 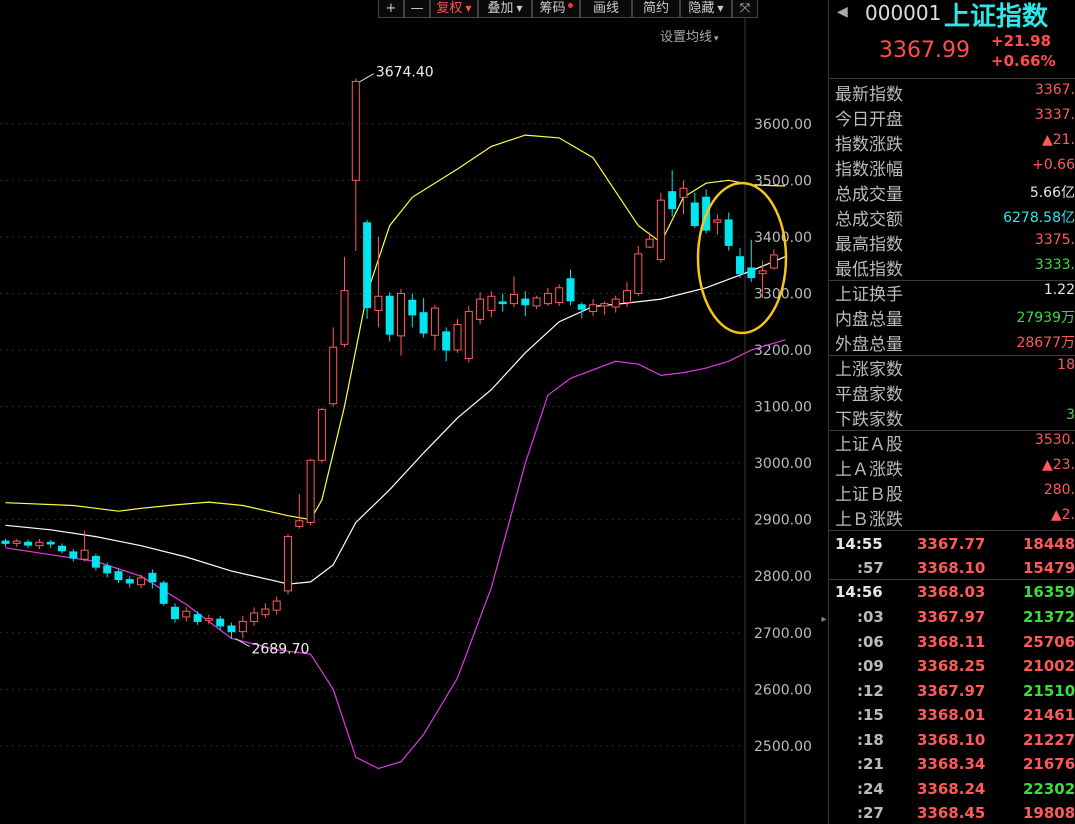 What do you see at coordinates (996, 17) in the screenshot?
I see `index-name: 上证指数` at bounding box center [996, 17].